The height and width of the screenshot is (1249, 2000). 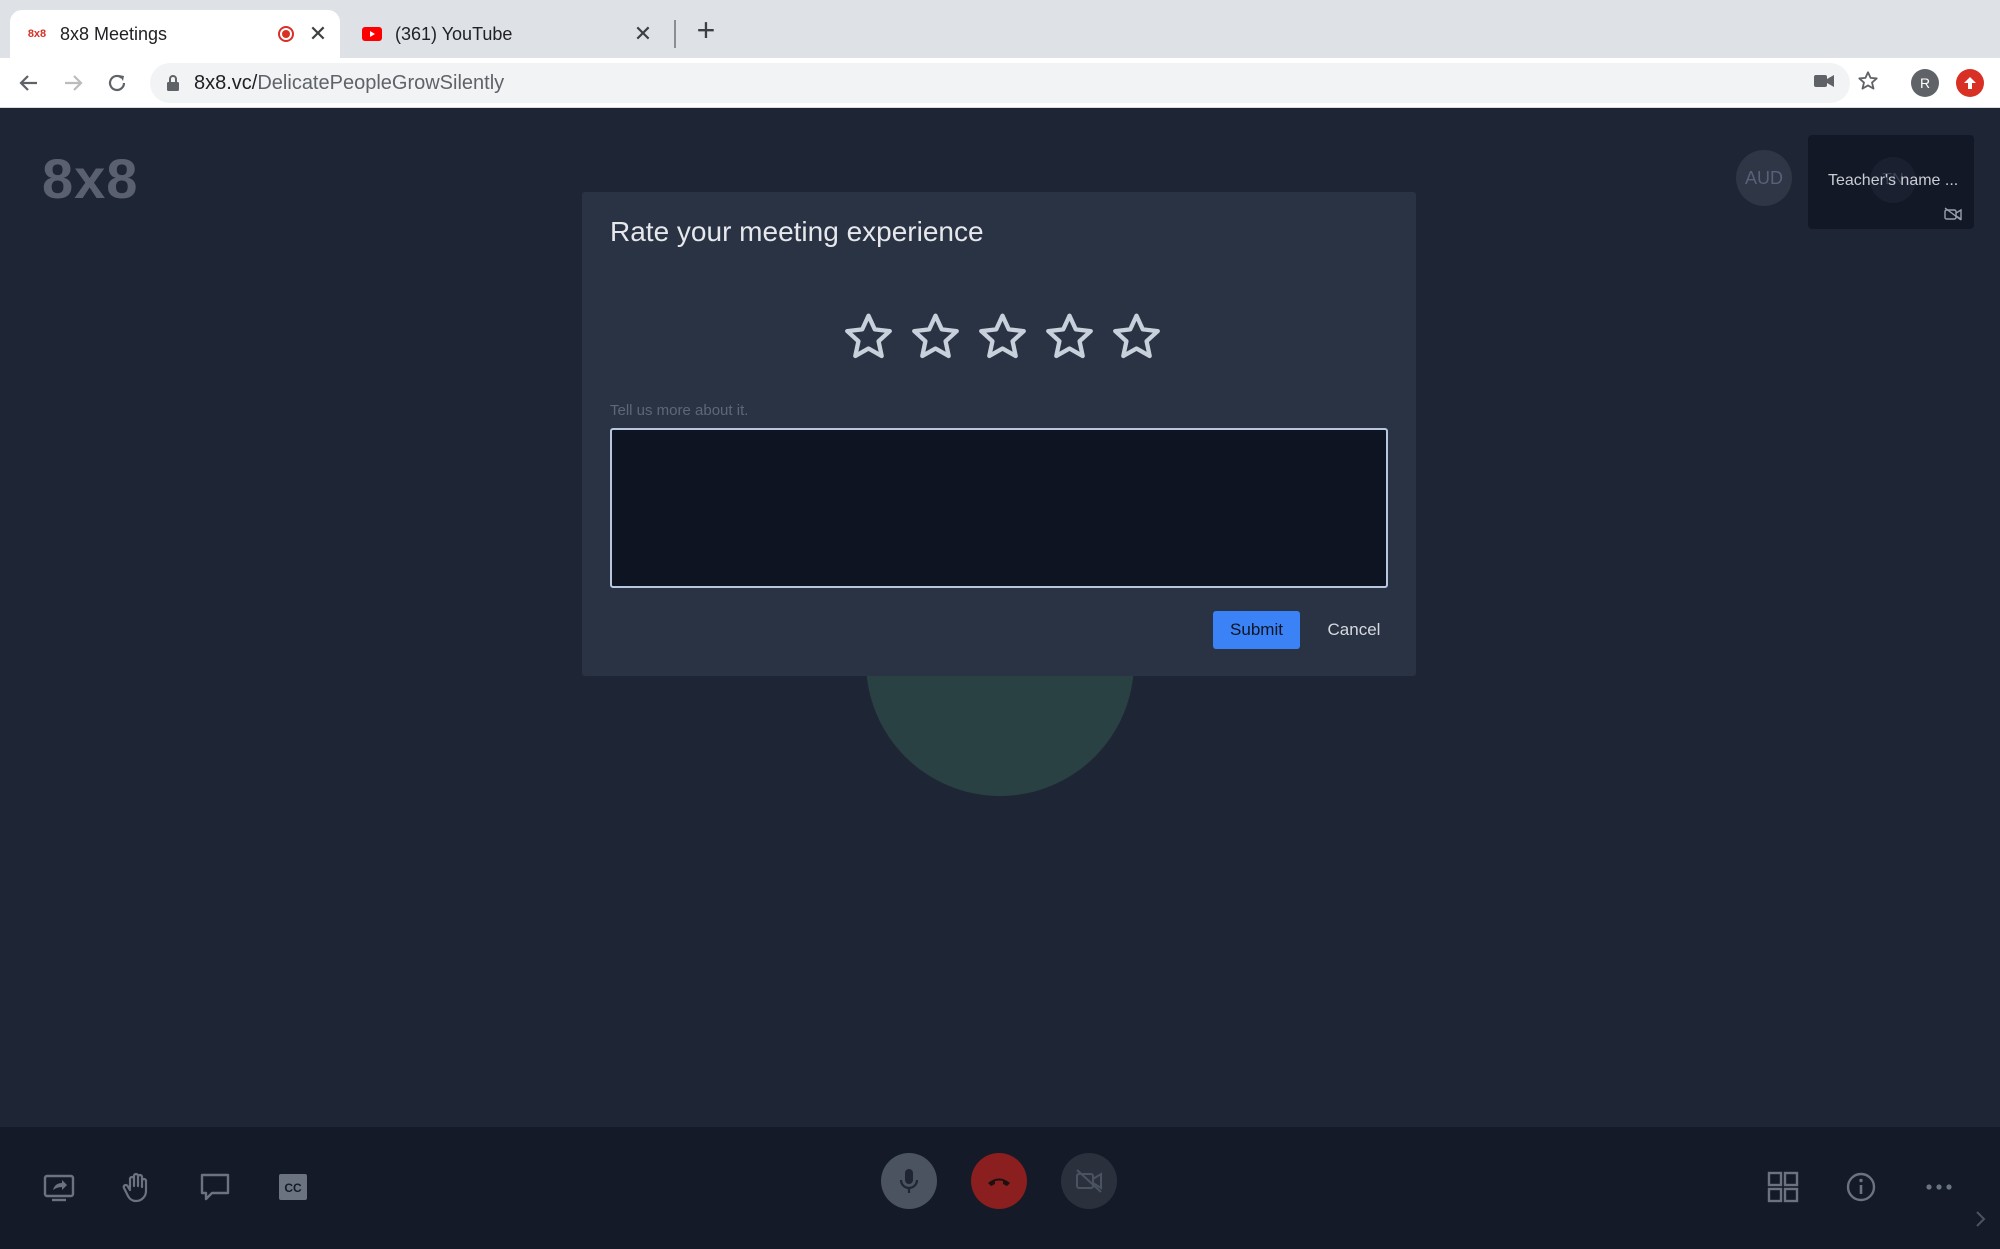 What do you see at coordinates (90, 178) in the screenshot?
I see `brand-logo: 8x8` at bounding box center [90, 178].